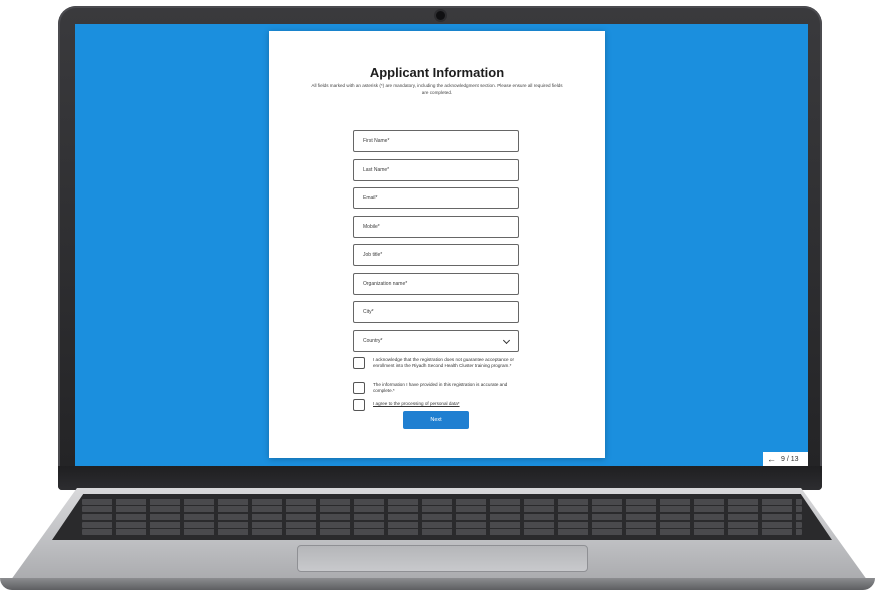 The height and width of the screenshot is (590, 875). I want to click on city-field: City*, so click(436, 312).